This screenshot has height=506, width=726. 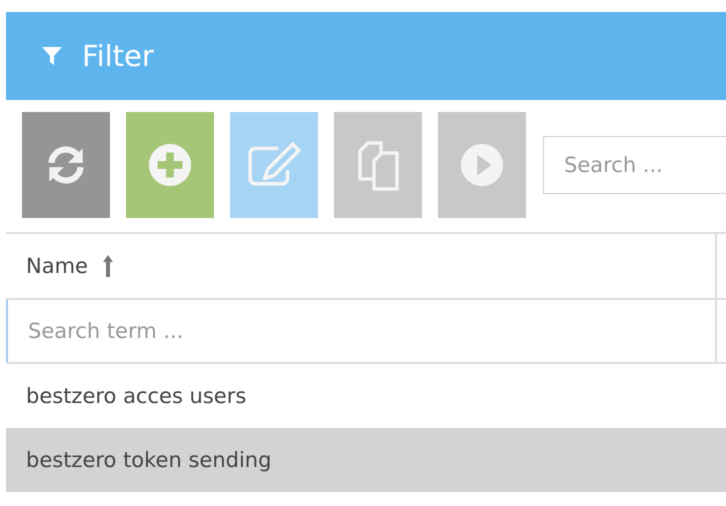 What do you see at coordinates (52, 56) in the screenshot?
I see `filter-icon` at bounding box center [52, 56].